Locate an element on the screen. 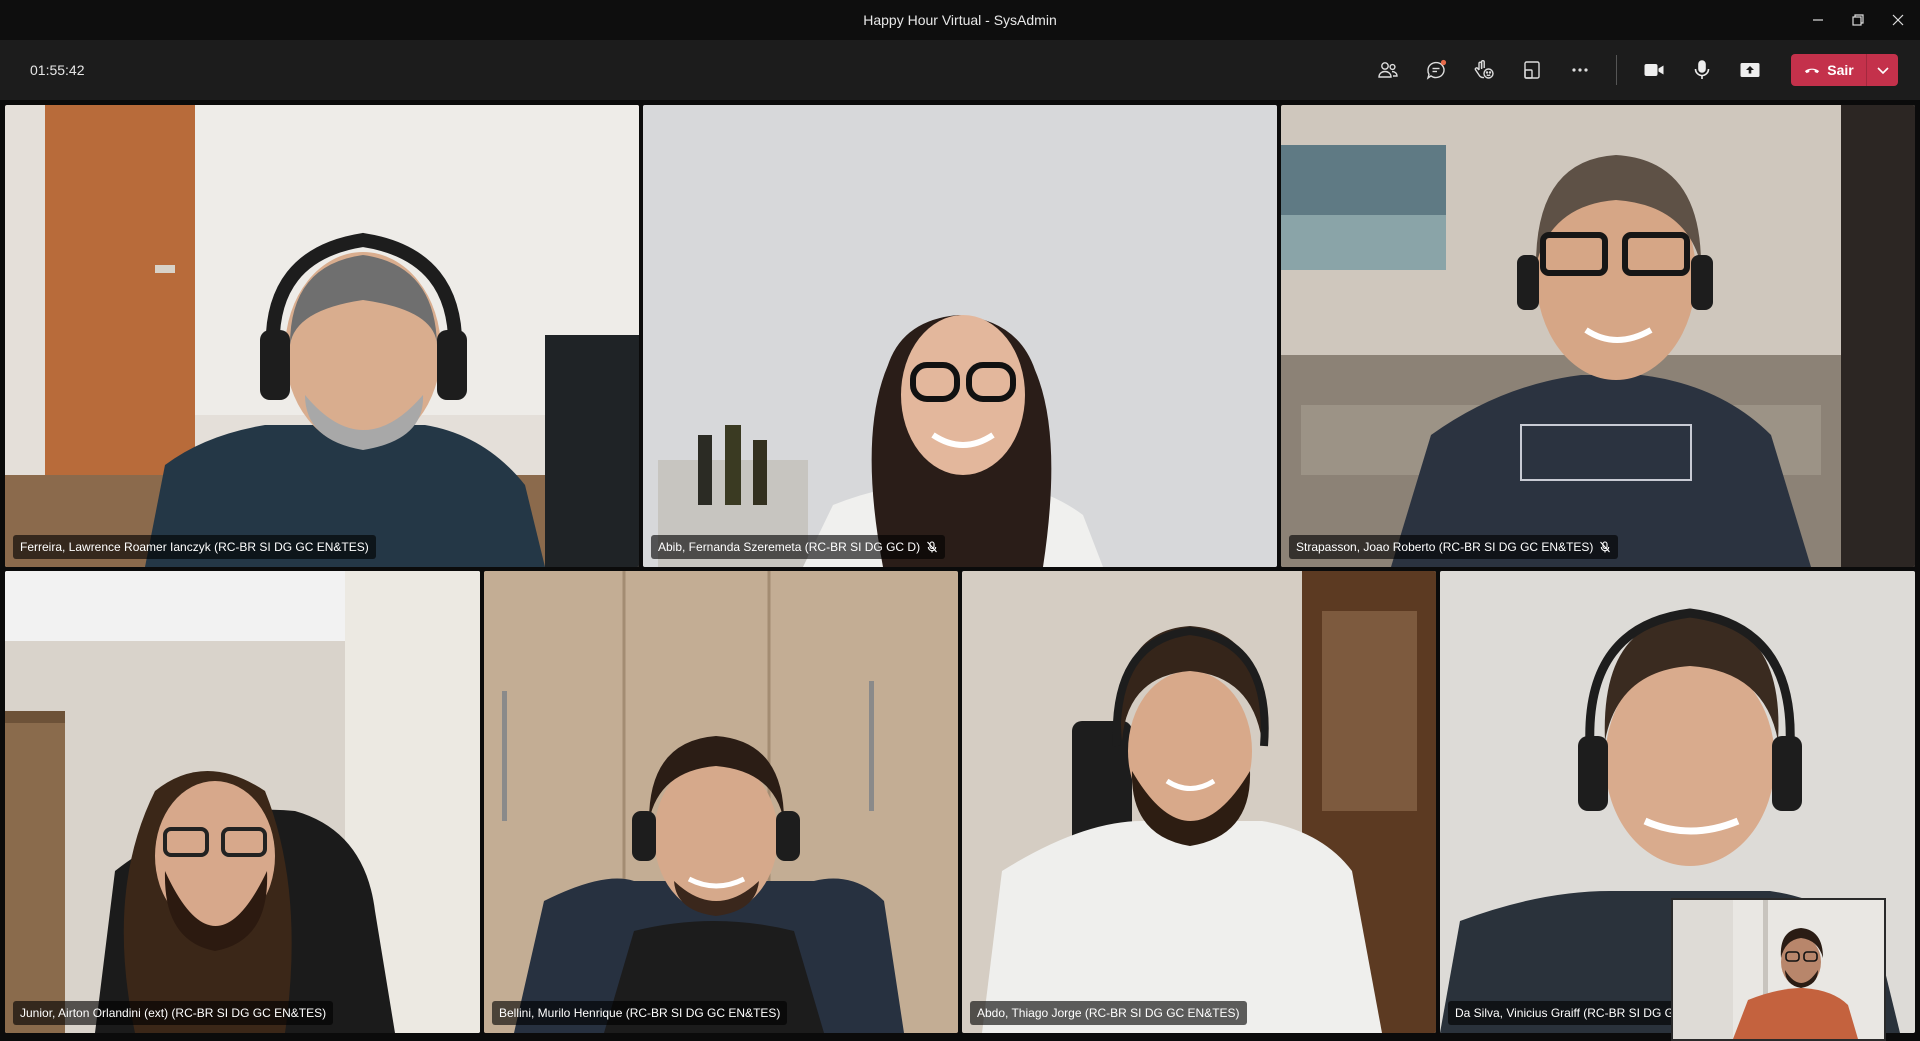 The width and height of the screenshot is (1920, 1041). leave-options-button is located at coordinates (1882, 70).